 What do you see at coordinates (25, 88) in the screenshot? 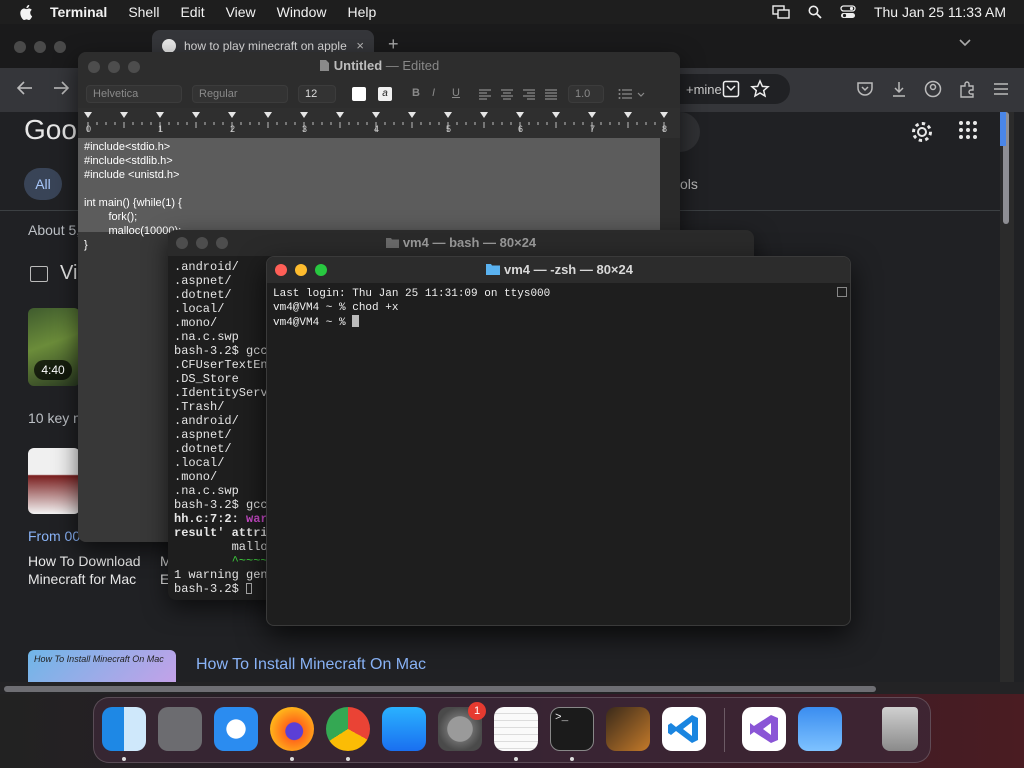
I see `back-arrow-icon` at bounding box center [25, 88].